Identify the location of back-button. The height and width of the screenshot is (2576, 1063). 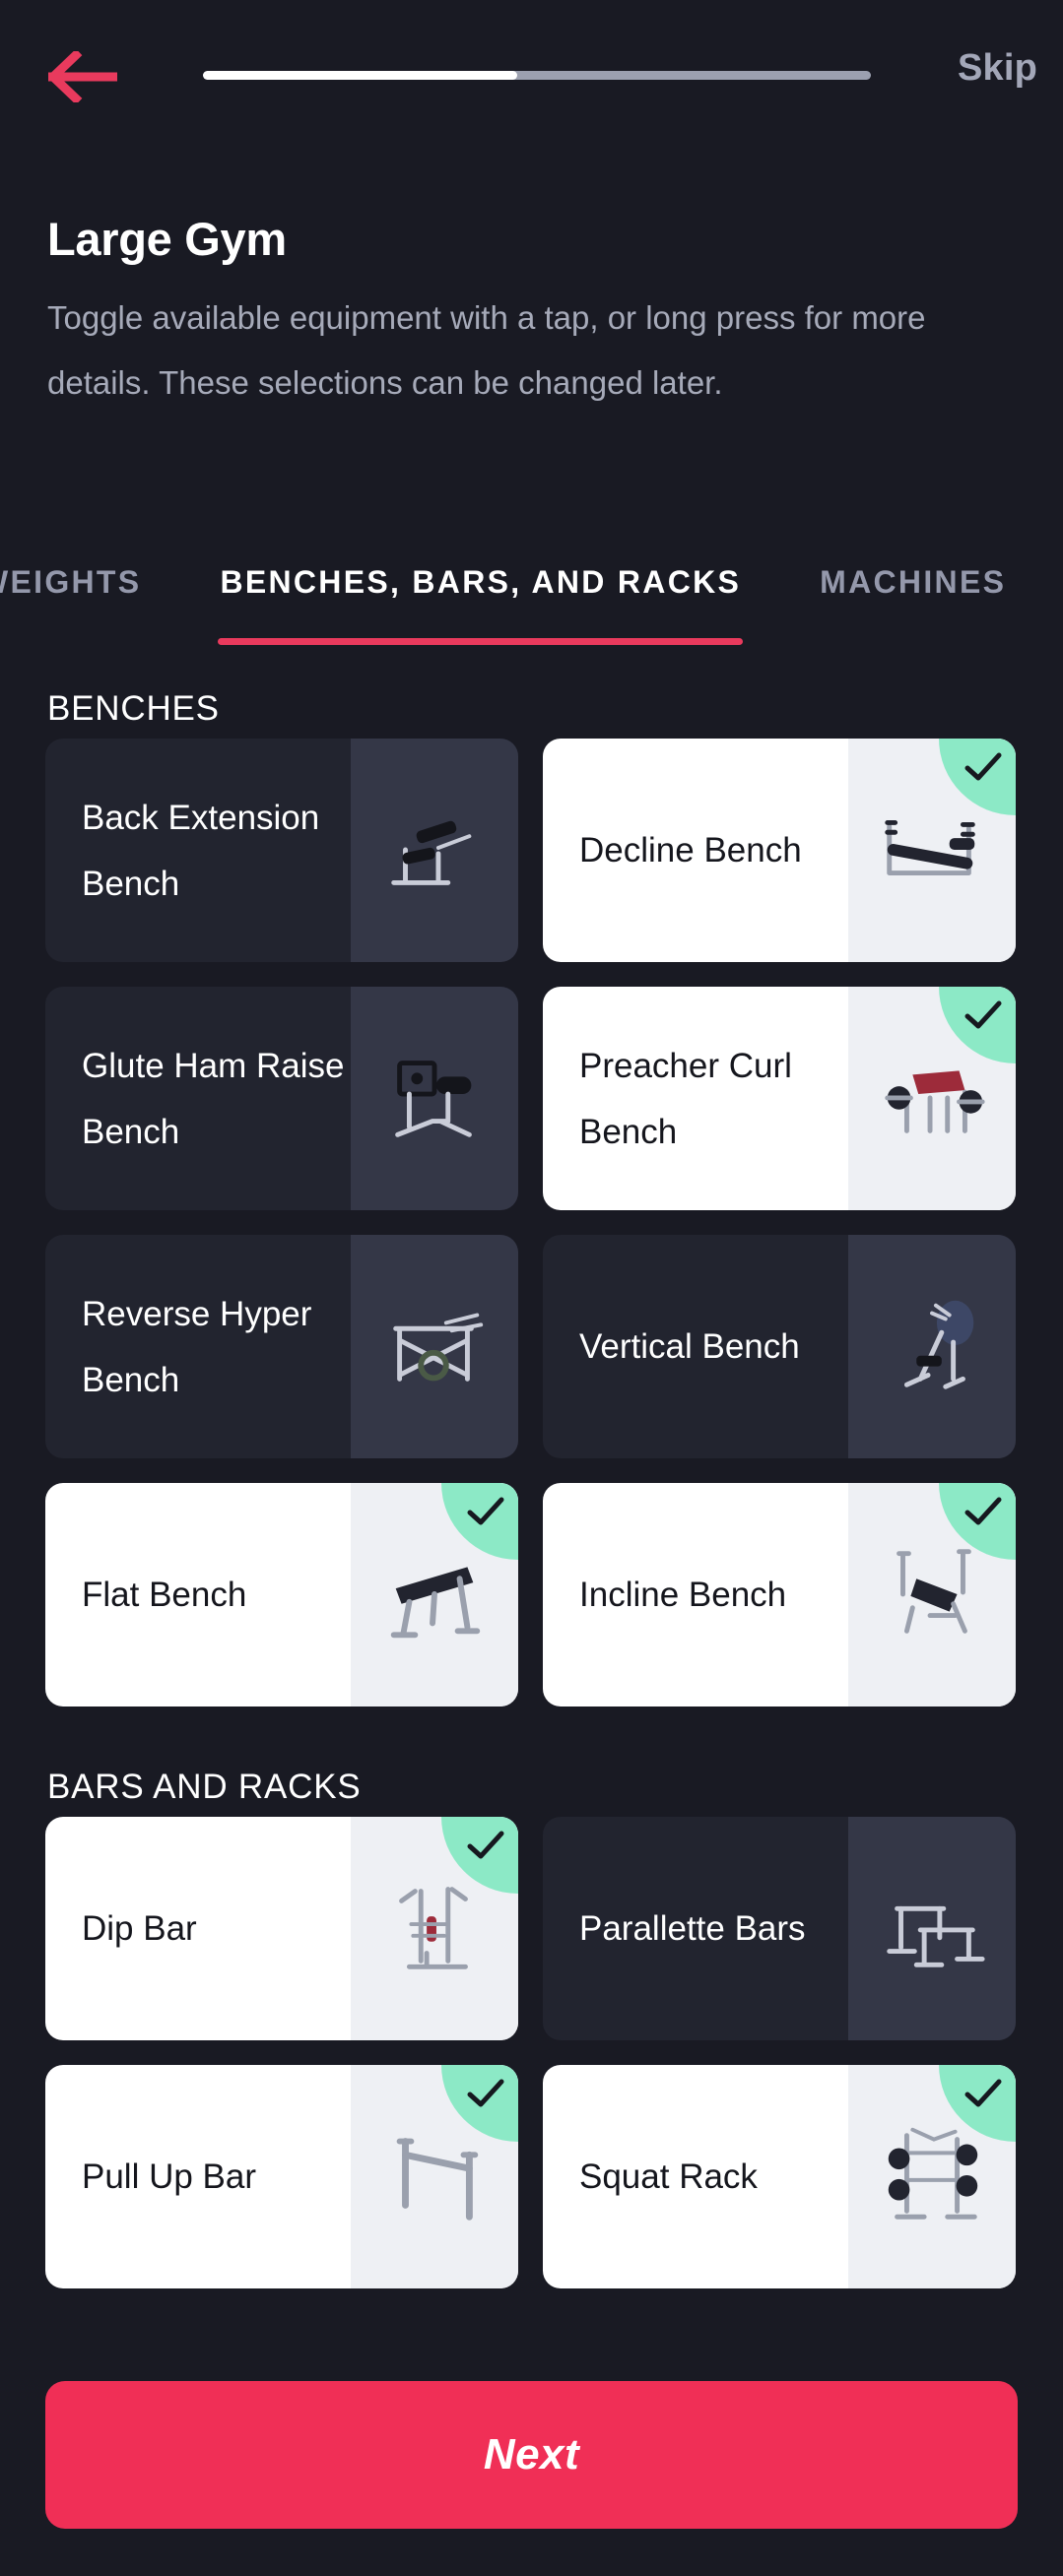
(83, 76).